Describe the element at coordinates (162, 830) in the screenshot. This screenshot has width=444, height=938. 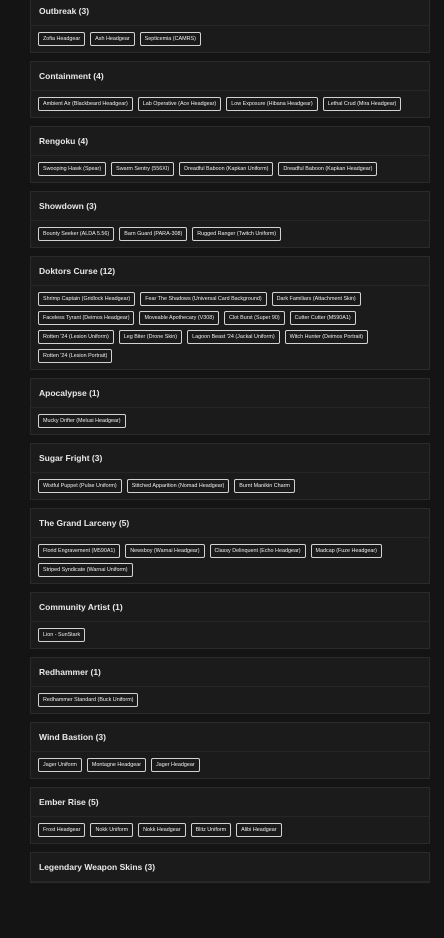
I see `item-chip: Nokk Headgear` at that location.